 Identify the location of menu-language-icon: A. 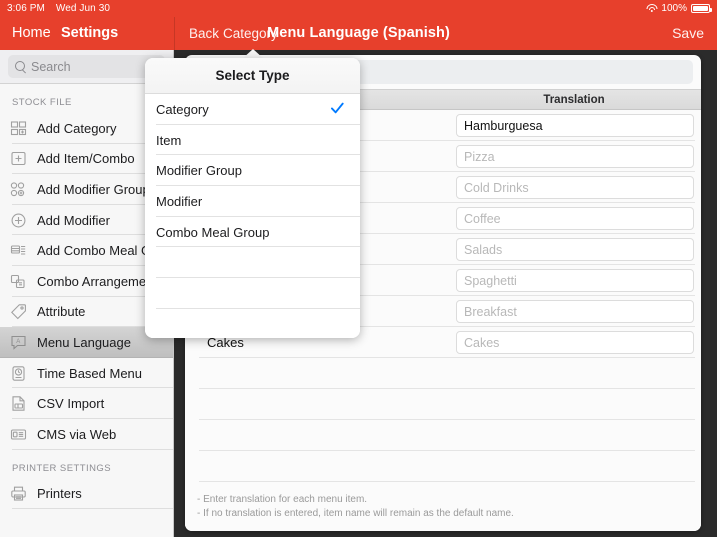
(18, 342).